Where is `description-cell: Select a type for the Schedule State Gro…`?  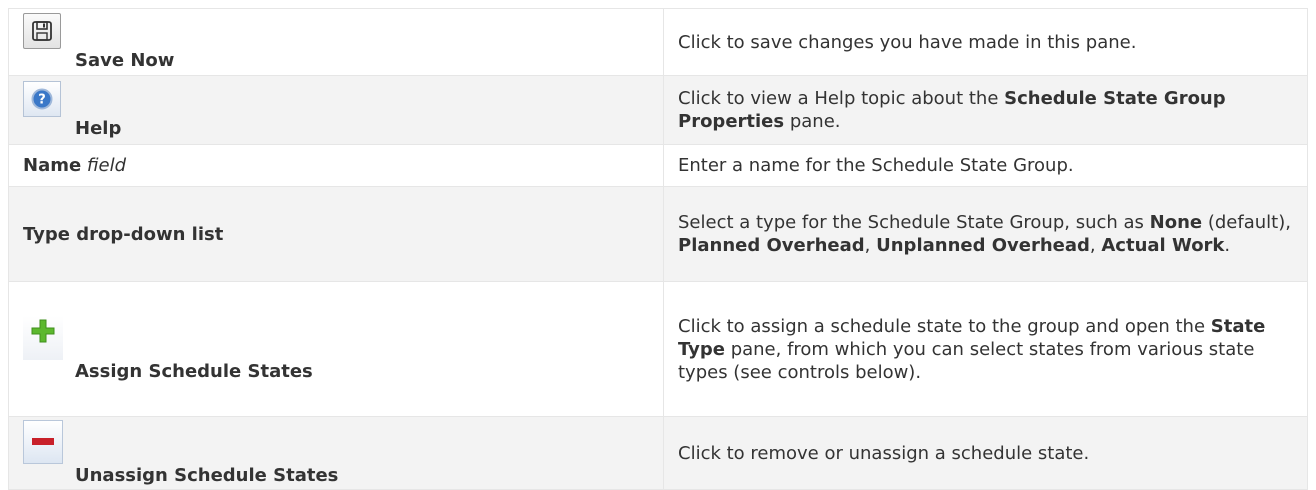 description-cell: Select a type for the Schedule State Gro… is located at coordinates (985, 234).